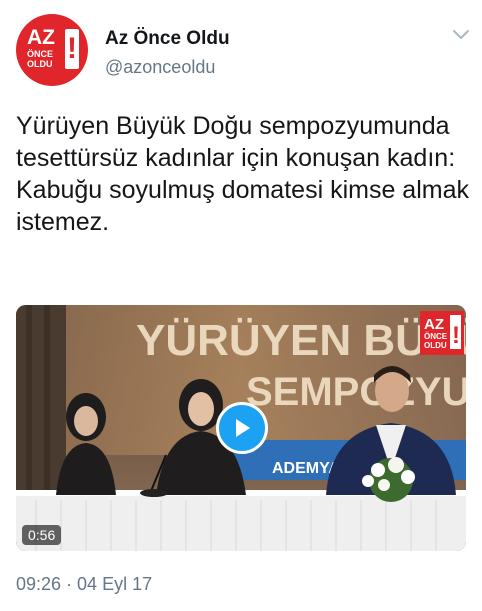 The height and width of the screenshot is (611, 482). Describe the element at coordinates (72, 49) in the screenshot. I see `logo-mark: !` at that location.